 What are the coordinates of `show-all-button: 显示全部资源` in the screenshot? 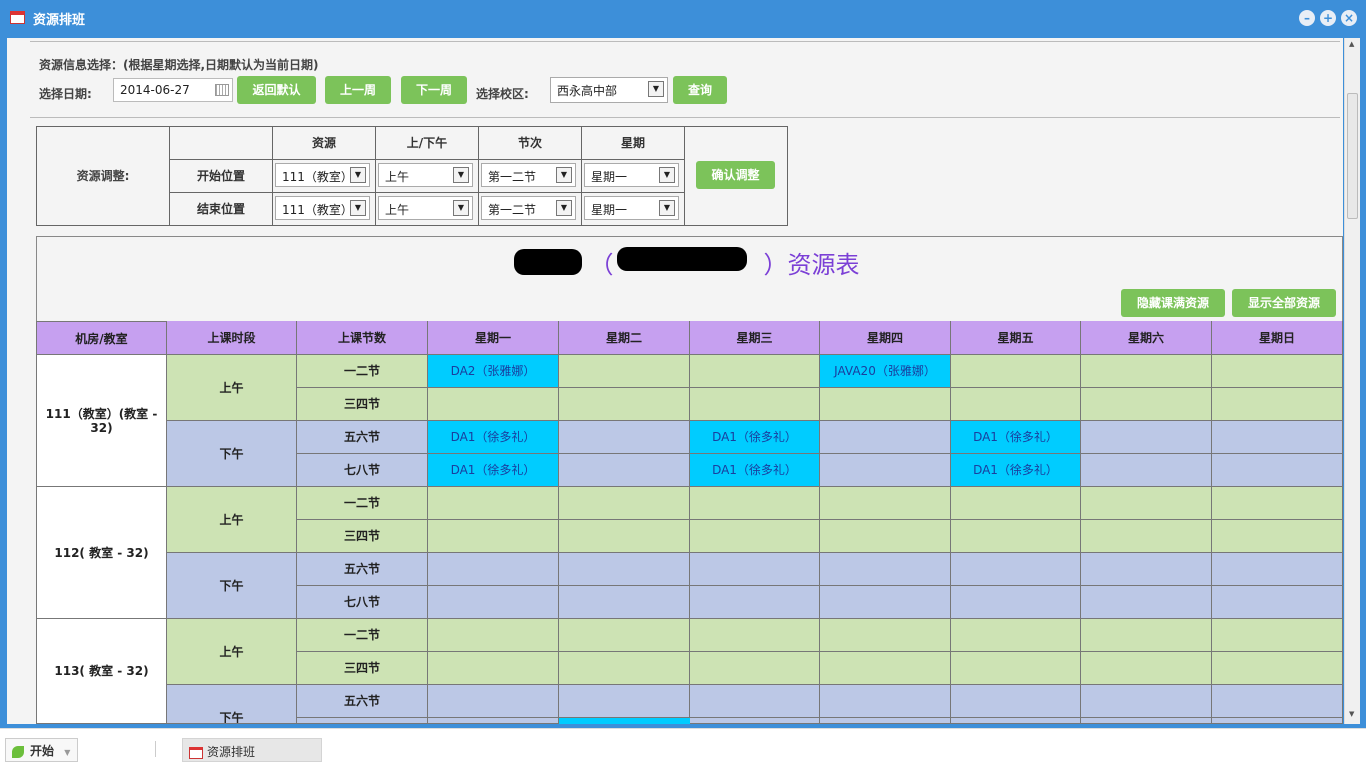 It's located at (1284, 303).